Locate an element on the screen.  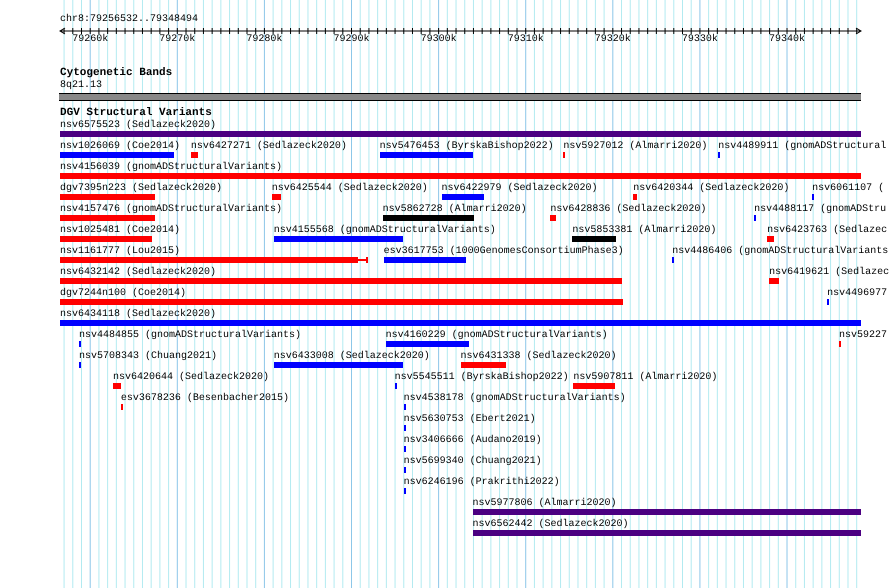
tick-label: 79290k is located at coordinates (352, 40).